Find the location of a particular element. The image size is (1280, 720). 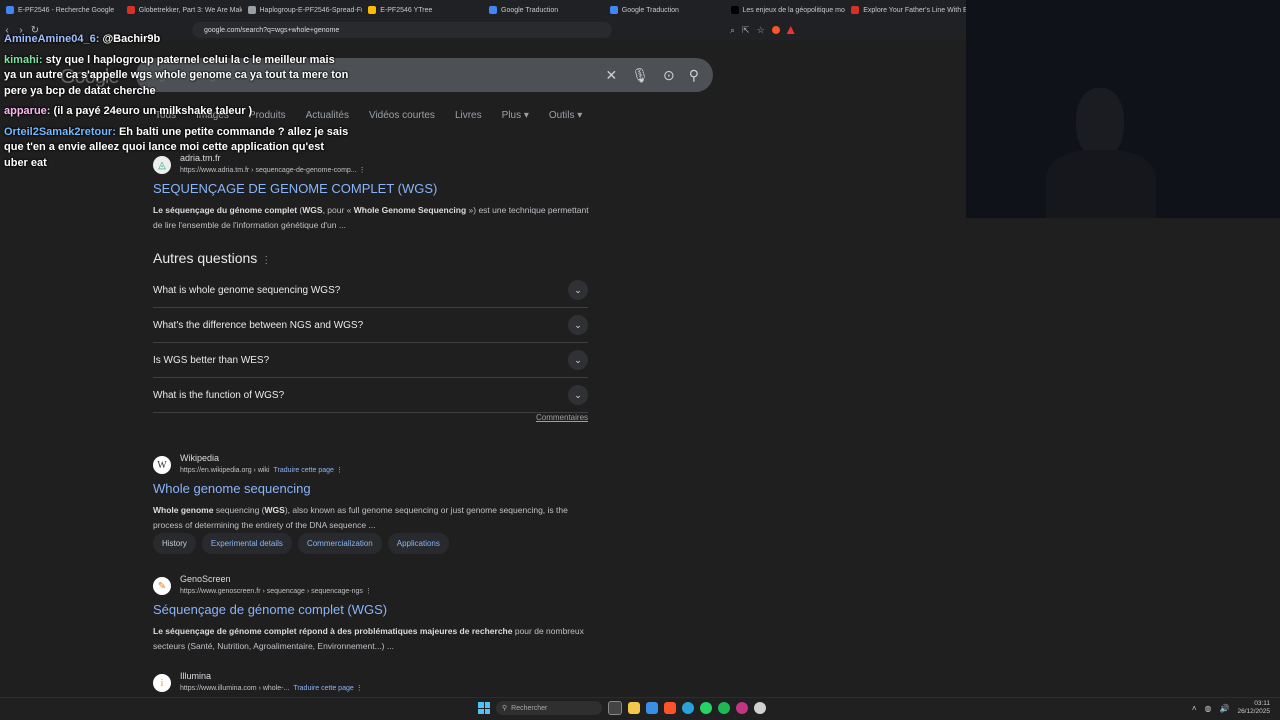

volume-icon: 🔊 is located at coordinates (1224, 708).